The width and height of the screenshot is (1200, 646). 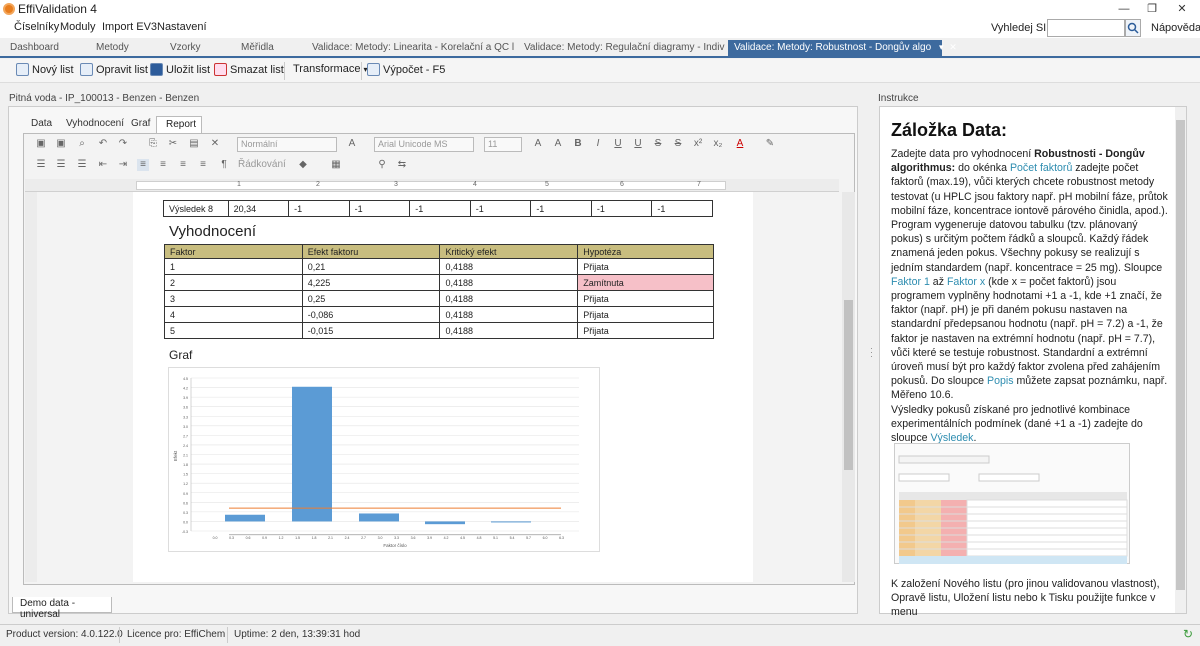 I want to click on tab-menu-icon: ▾, so click(x=941, y=47).